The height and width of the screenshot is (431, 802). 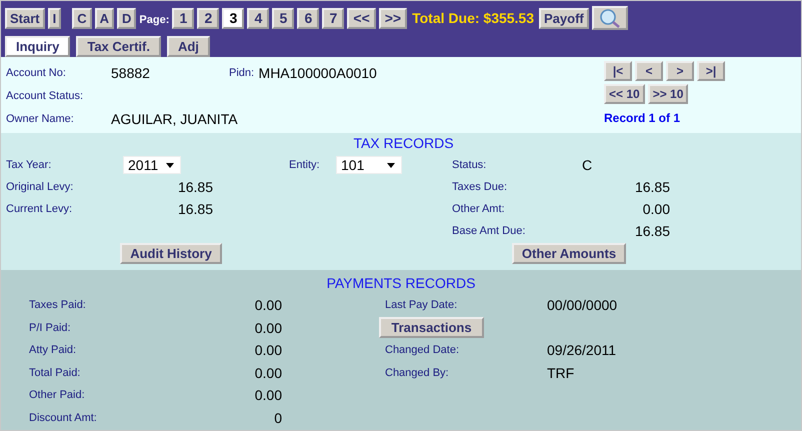 What do you see at coordinates (317, 72) in the screenshot?
I see `field-value: MHA100000A0010` at bounding box center [317, 72].